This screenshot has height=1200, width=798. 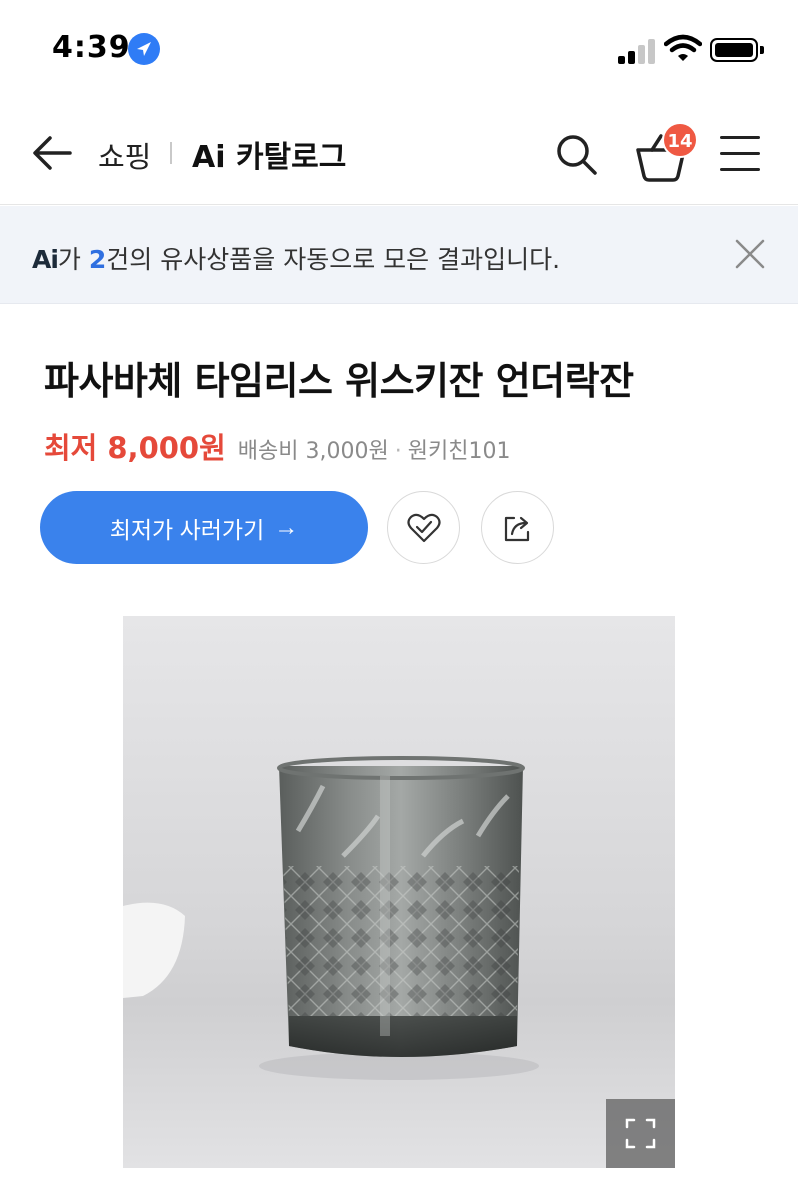 I want to click on back-arrow-icon, so click(x=53, y=153).